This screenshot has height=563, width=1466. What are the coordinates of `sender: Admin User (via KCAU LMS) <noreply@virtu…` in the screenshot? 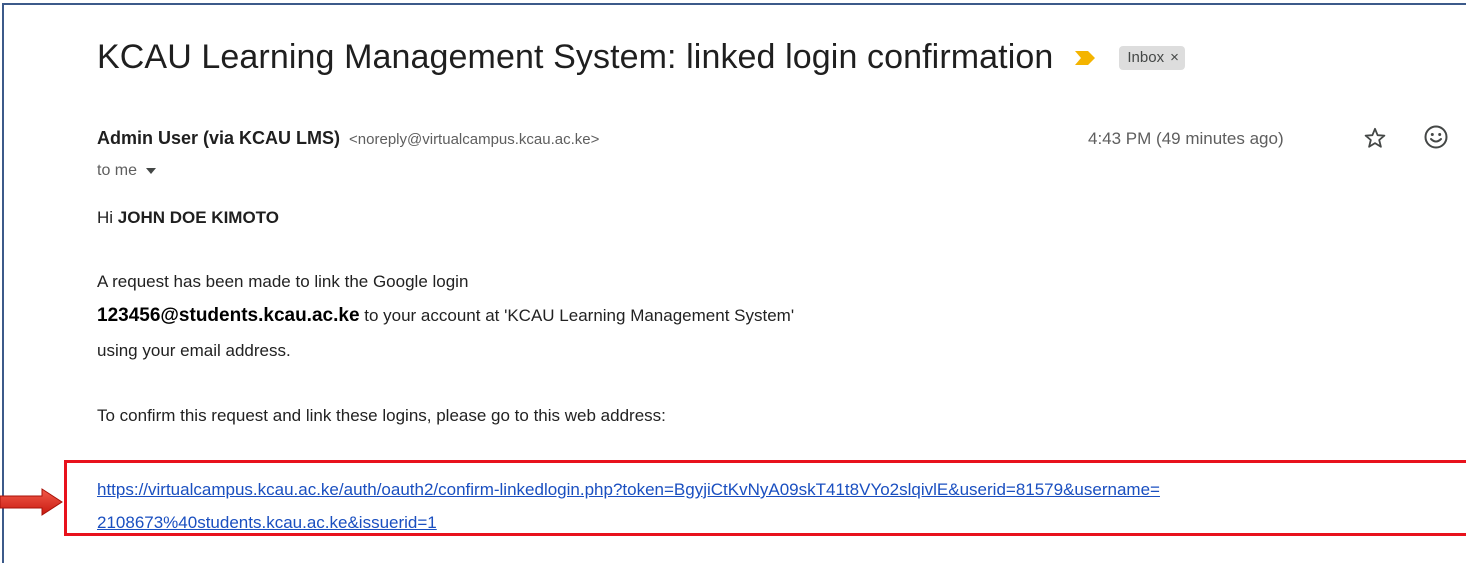 It's located at (348, 138).